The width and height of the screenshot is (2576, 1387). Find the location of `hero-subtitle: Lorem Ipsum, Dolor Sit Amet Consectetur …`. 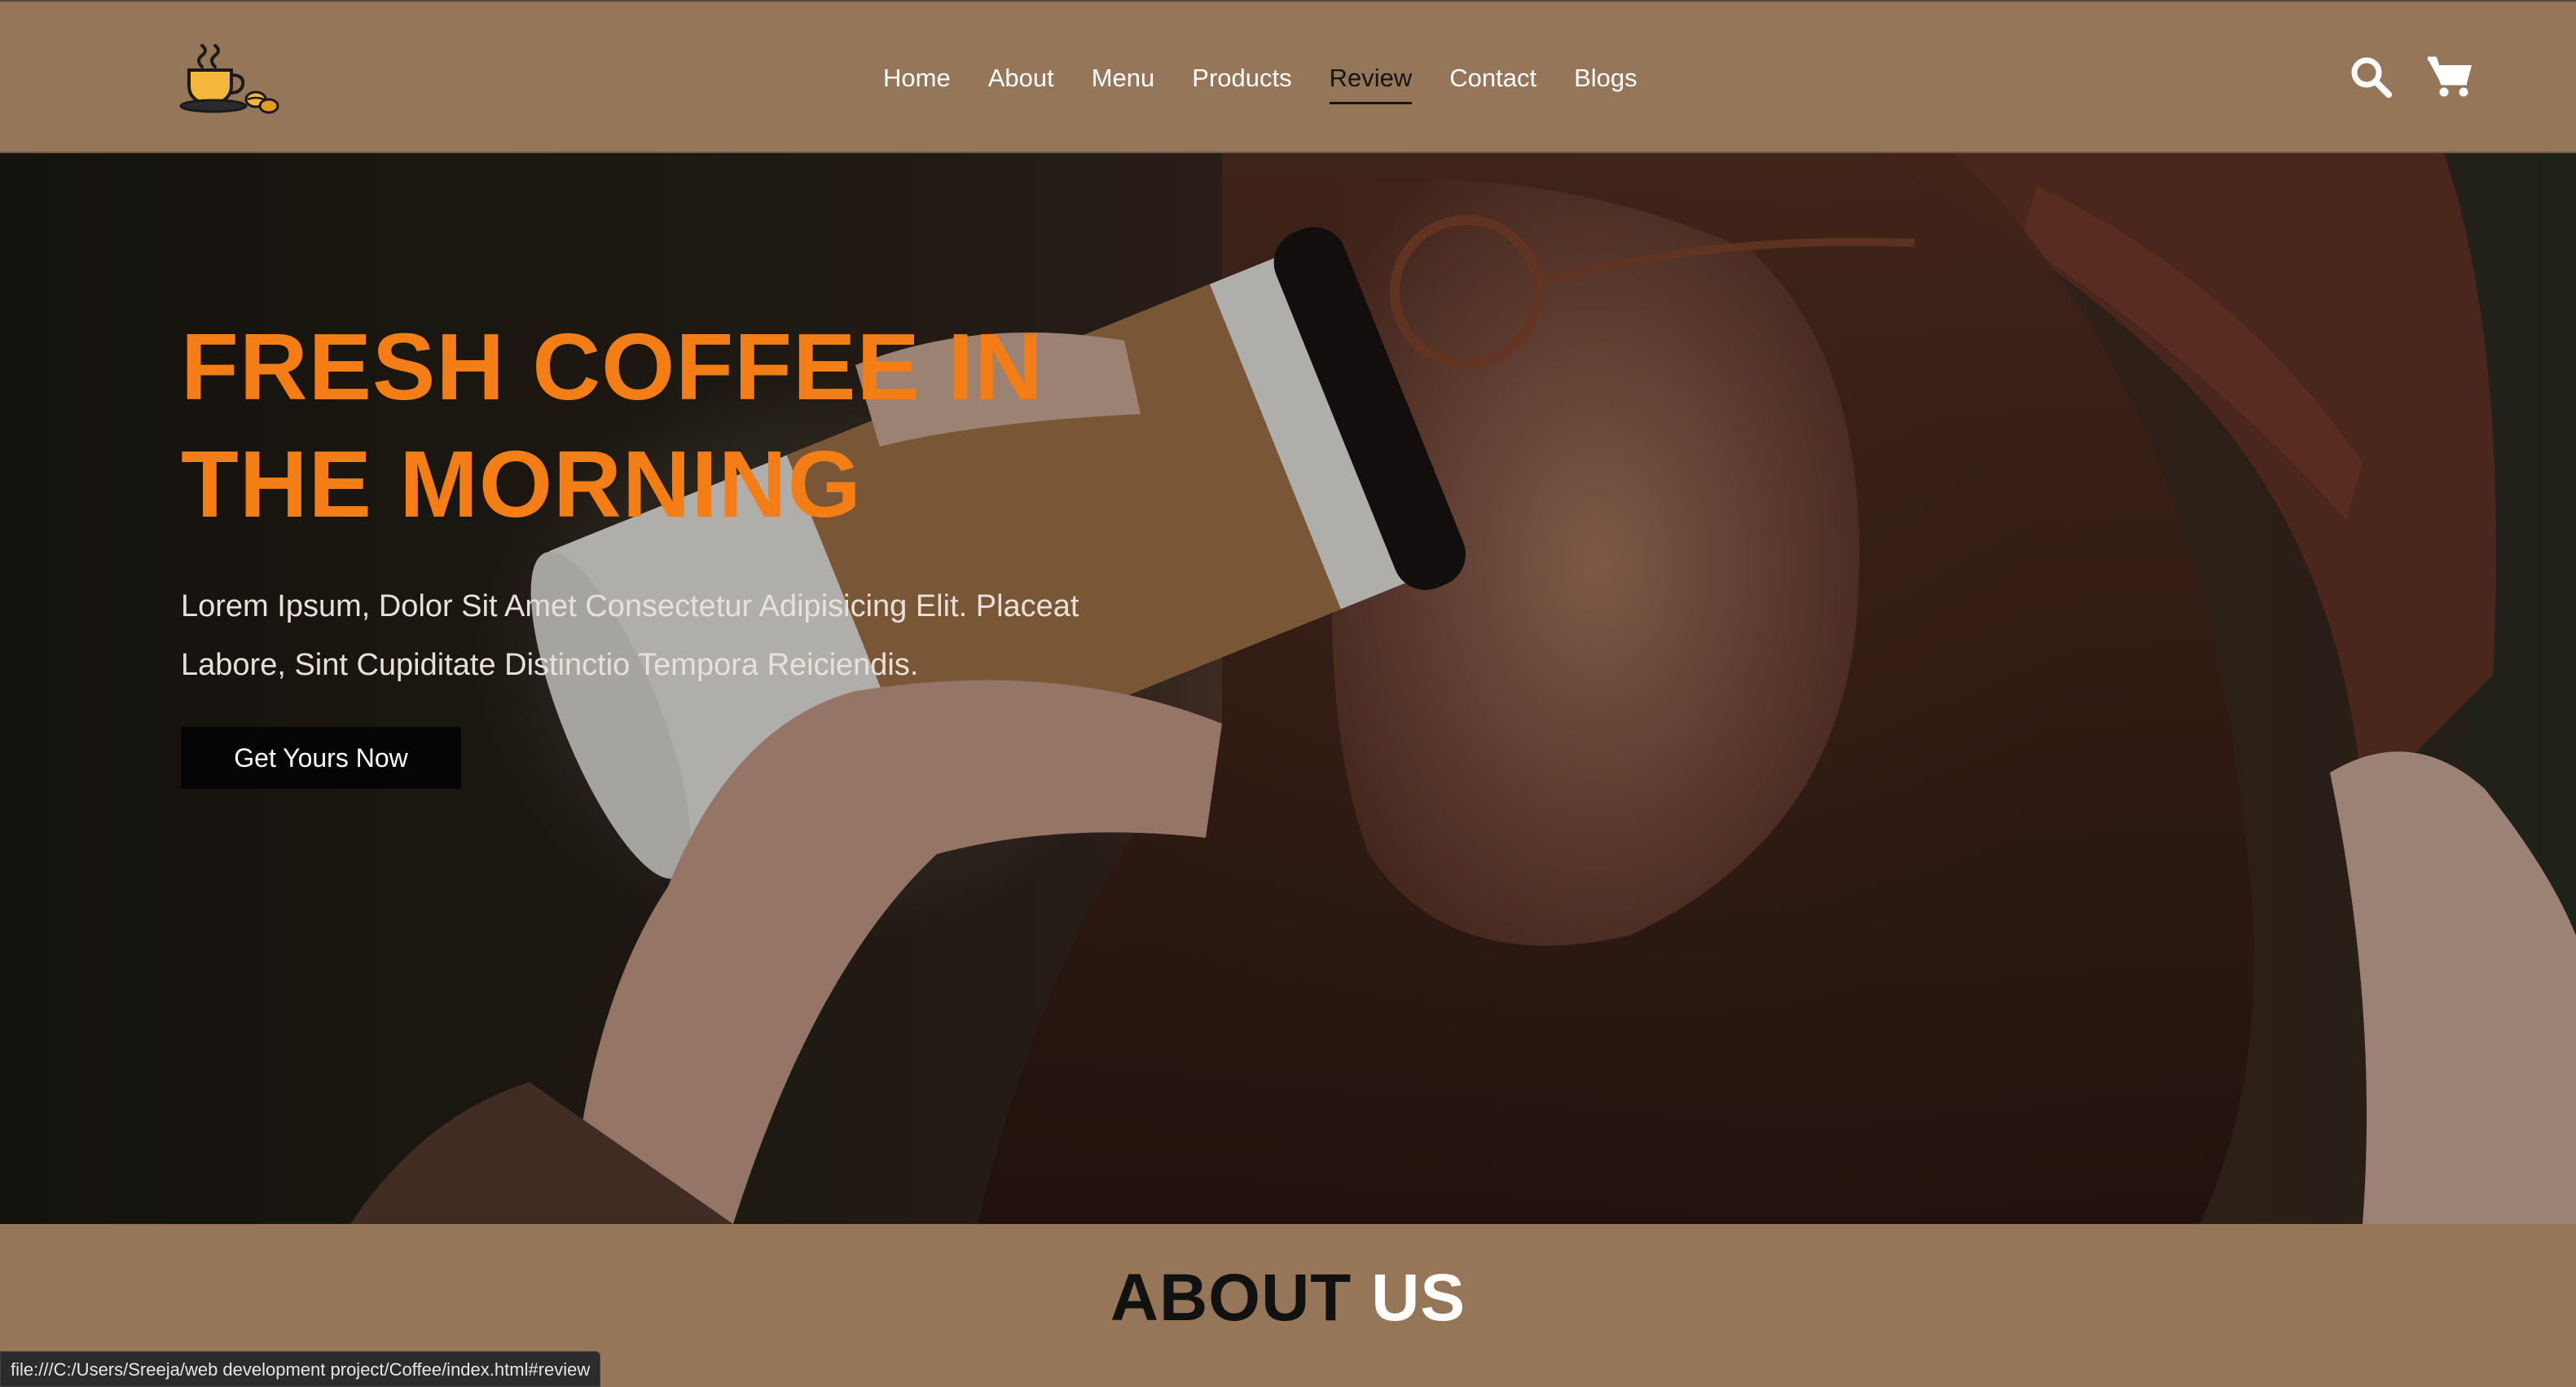

hero-subtitle: Lorem Ipsum, Dolor Sit Amet Consectetur … is located at coordinates (630, 635).